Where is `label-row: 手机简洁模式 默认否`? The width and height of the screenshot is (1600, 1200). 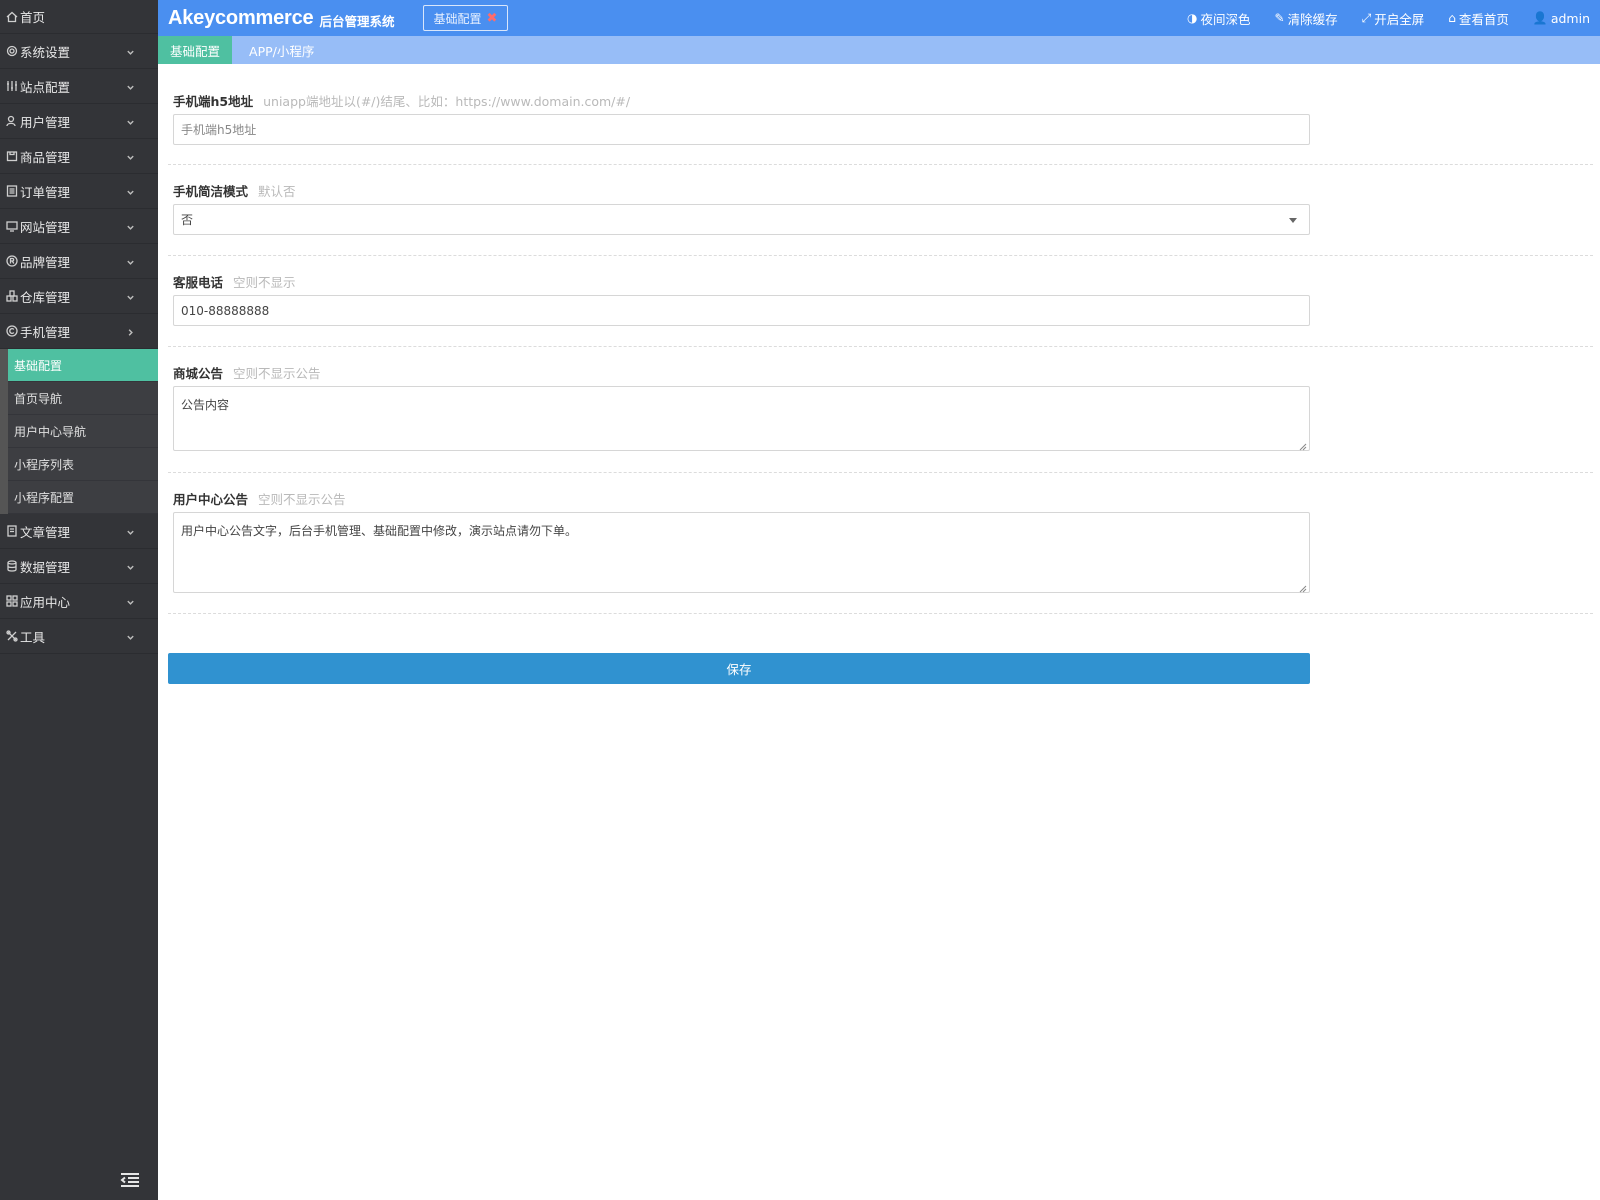 label-row: 手机简洁模式 默认否 is located at coordinates (234, 190).